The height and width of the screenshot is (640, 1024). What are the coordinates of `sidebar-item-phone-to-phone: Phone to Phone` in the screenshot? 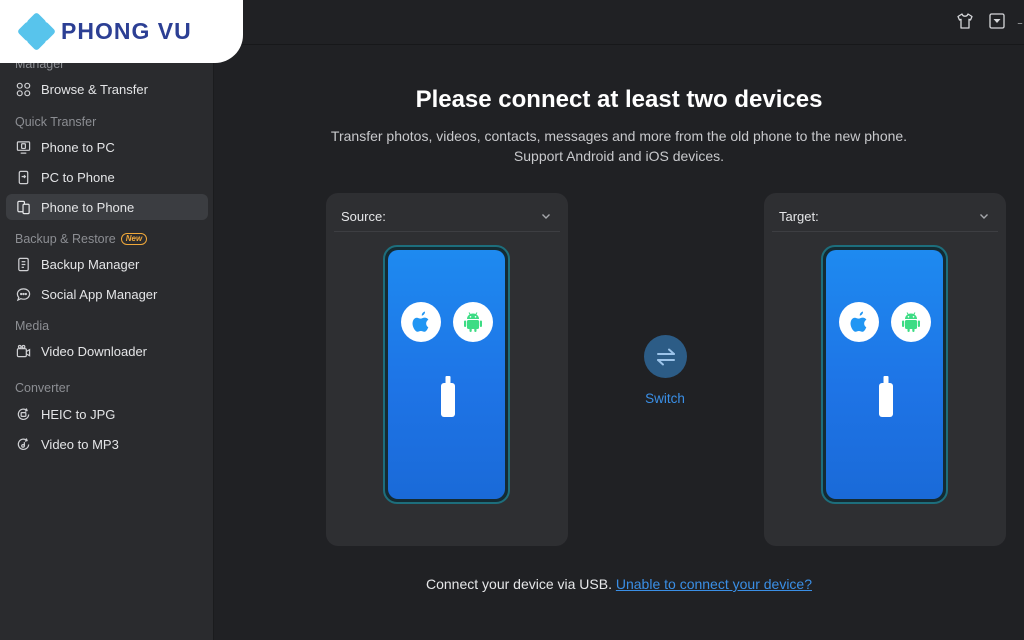 It's located at (107, 207).